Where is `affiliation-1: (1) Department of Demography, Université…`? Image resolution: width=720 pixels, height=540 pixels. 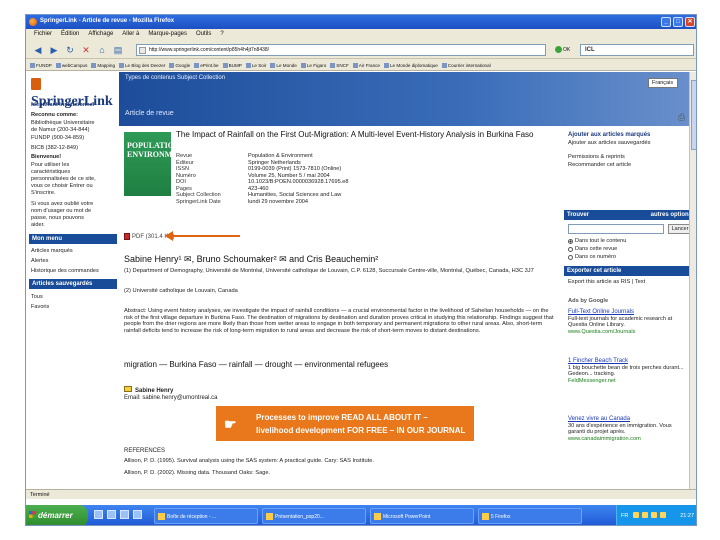
affiliation-1: (1) Department of Demography, Université… is located at coordinates (329, 271).